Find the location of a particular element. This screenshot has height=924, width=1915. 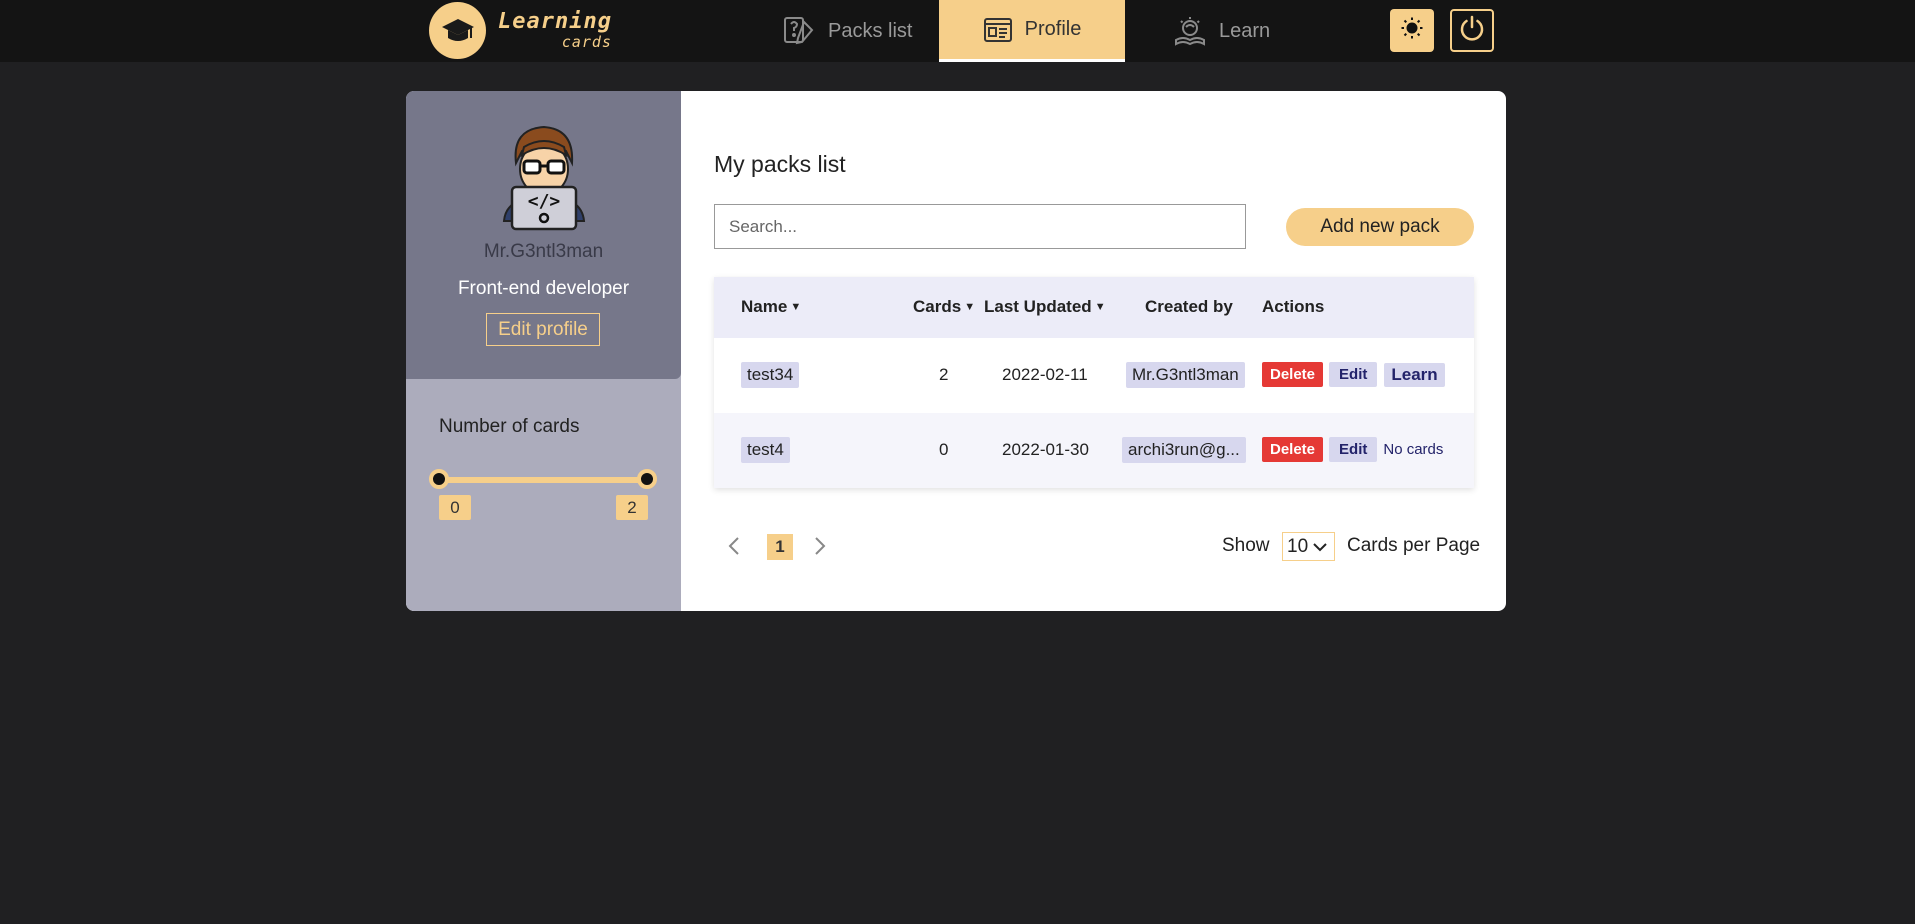

logo-text: Learning cards is located at coordinates (555, 30).